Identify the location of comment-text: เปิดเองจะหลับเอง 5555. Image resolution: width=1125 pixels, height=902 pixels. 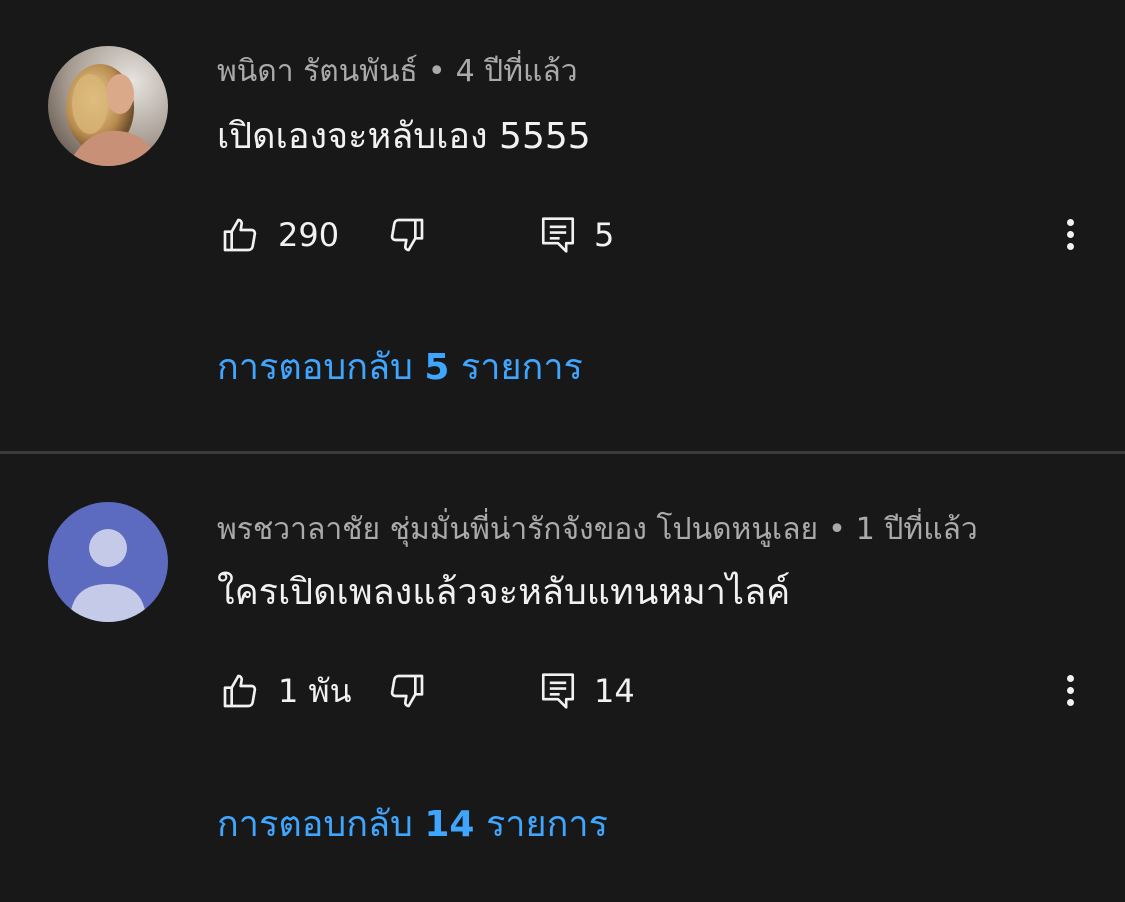
(404, 136).